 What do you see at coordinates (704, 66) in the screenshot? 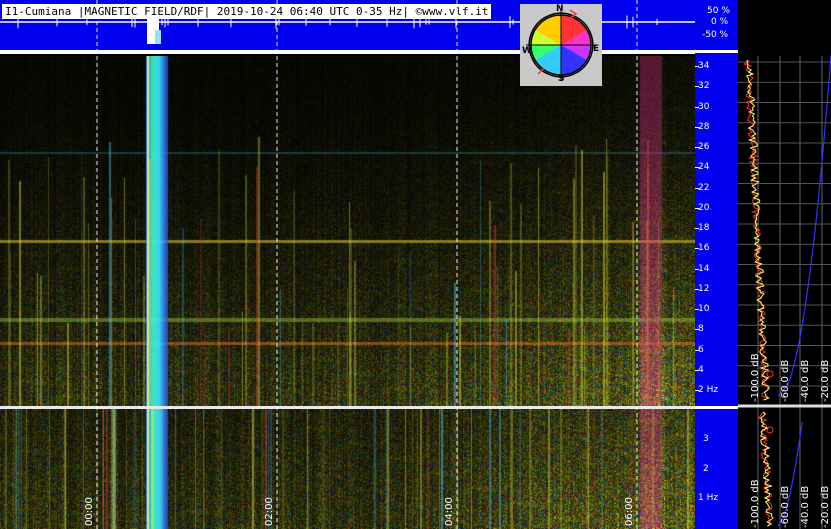
I see `freq-tick-label: 34` at bounding box center [704, 66].